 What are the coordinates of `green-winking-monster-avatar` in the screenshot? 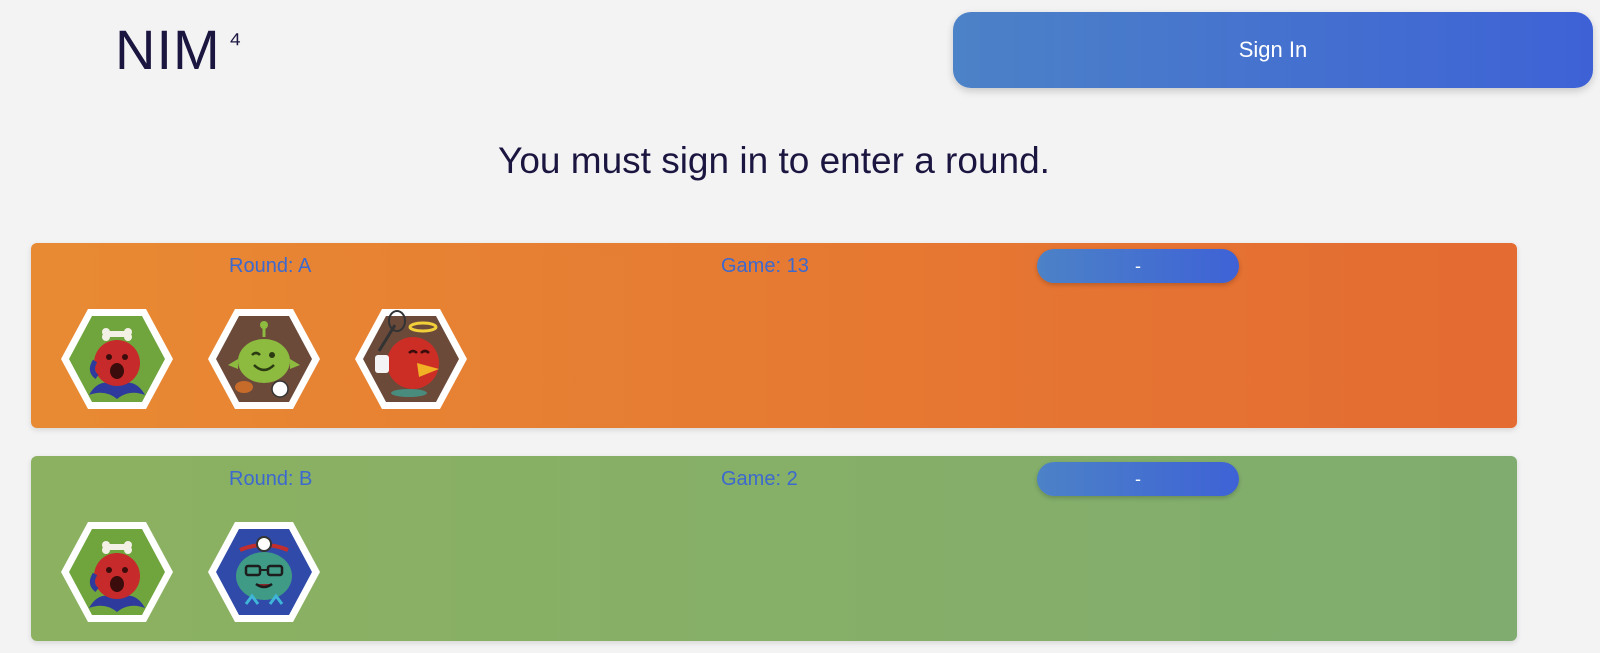 It's located at (264, 359).